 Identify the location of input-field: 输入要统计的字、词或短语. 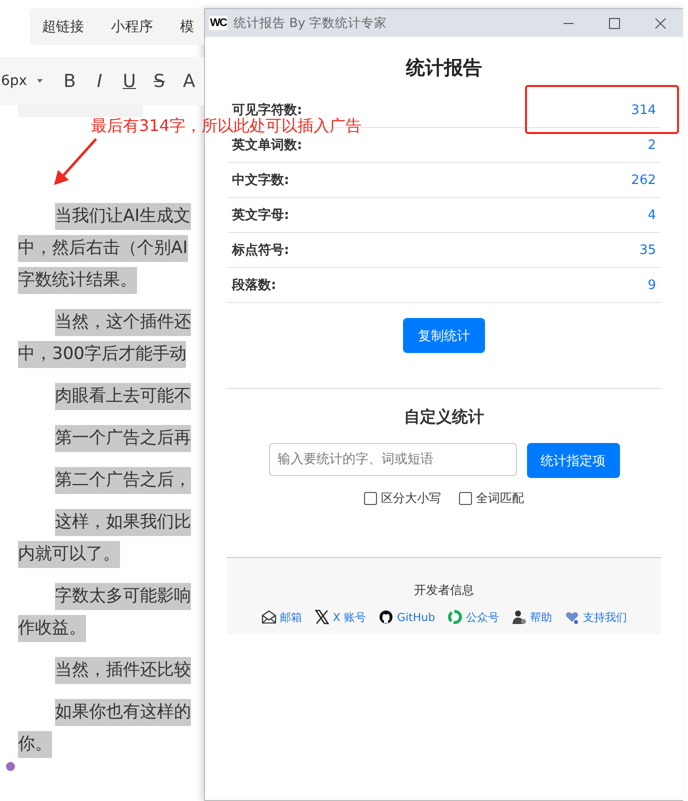
(392, 459).